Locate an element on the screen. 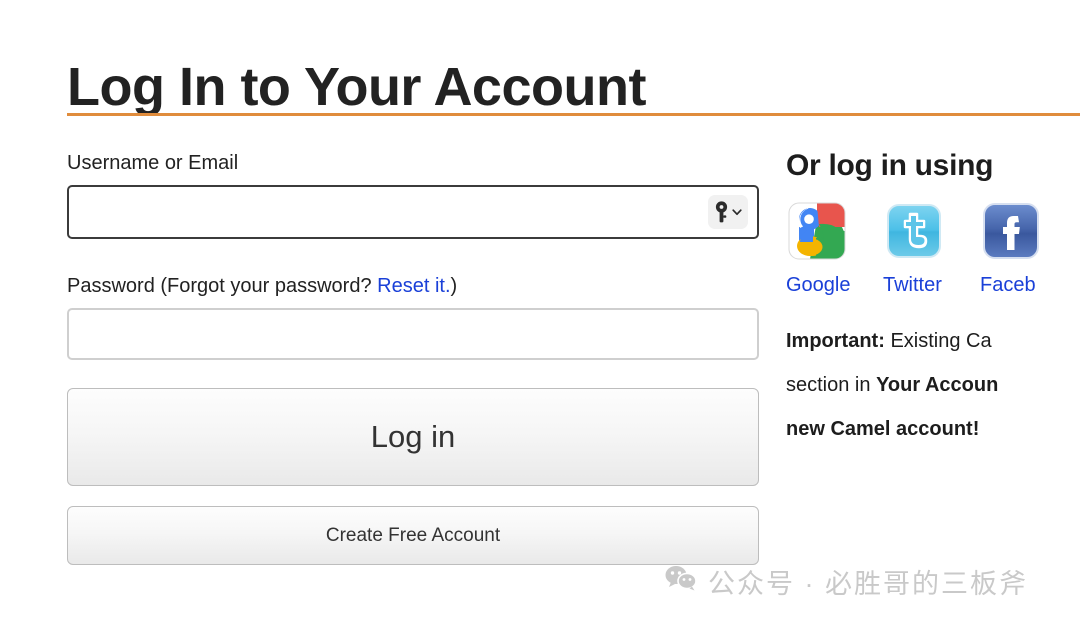  social-label-google: Google is located at coordinates (818, 285).